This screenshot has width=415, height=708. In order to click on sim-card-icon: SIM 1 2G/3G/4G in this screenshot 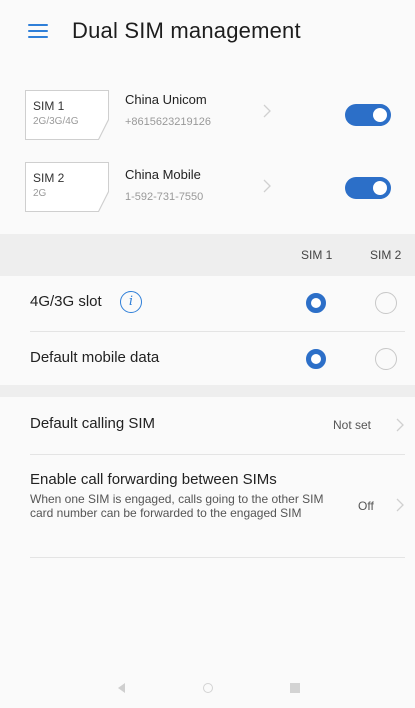, I will do `click(67, 115)`.